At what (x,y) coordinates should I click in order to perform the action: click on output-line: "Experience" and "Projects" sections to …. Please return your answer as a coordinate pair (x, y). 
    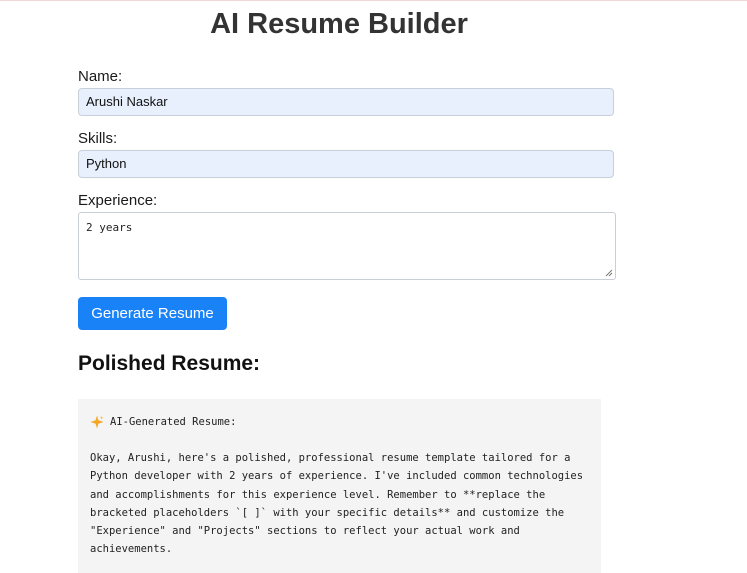
    Looking at the image, I should click on (305, 531).